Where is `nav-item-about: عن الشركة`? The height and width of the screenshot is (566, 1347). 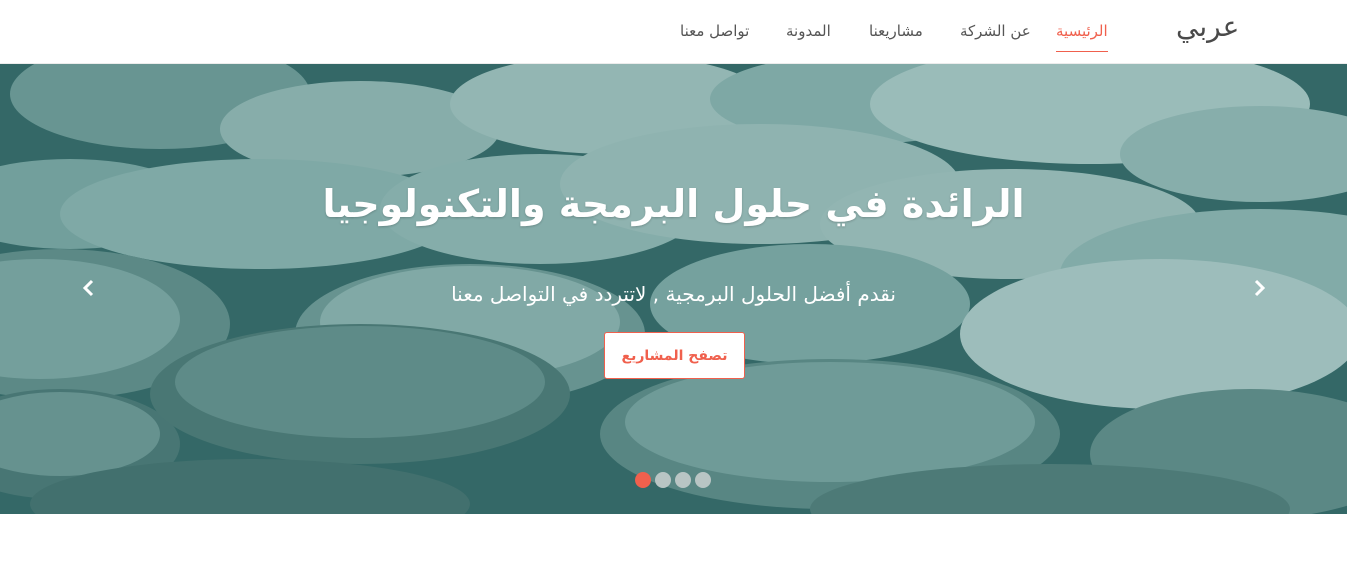
nav-item-about: عن الشركة is located at coordinates (995, 37).